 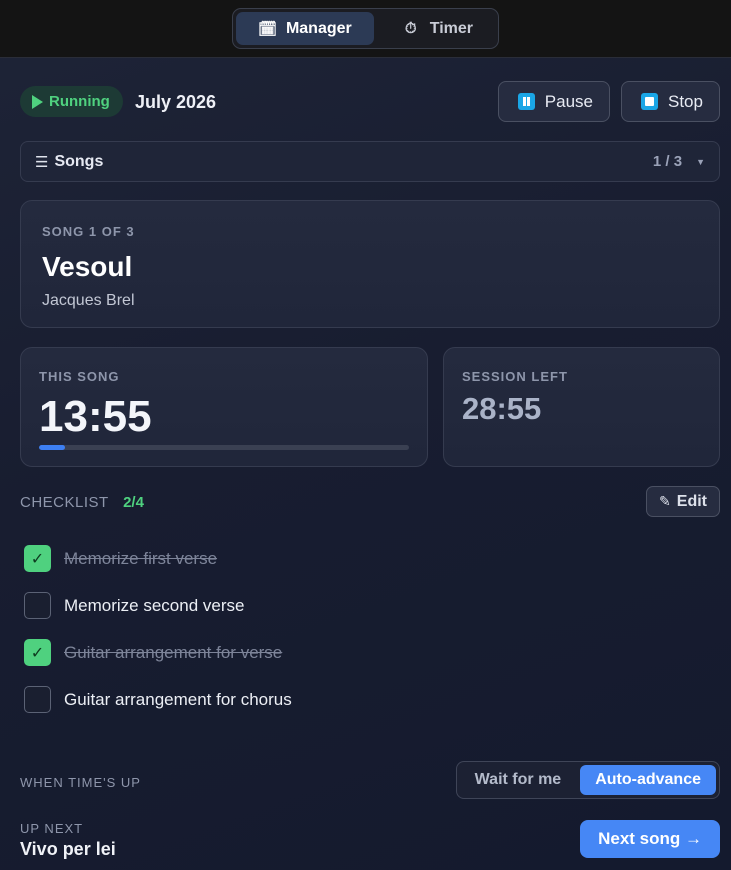 What do you see at coordinates (649, 101) in the screenshot?
I see `stop-icon` at bounding box center [649, 101].